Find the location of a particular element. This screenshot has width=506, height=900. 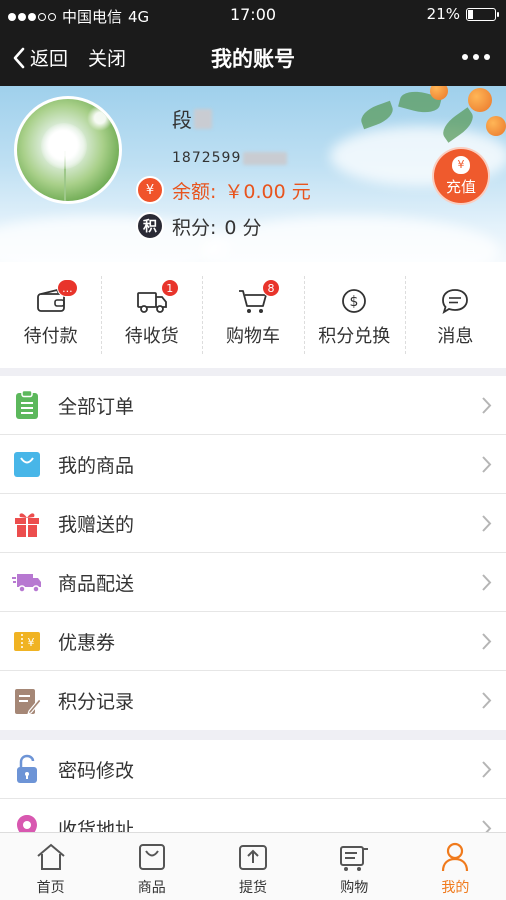

balance-label: 余额: is located at coordinates (194, 191).